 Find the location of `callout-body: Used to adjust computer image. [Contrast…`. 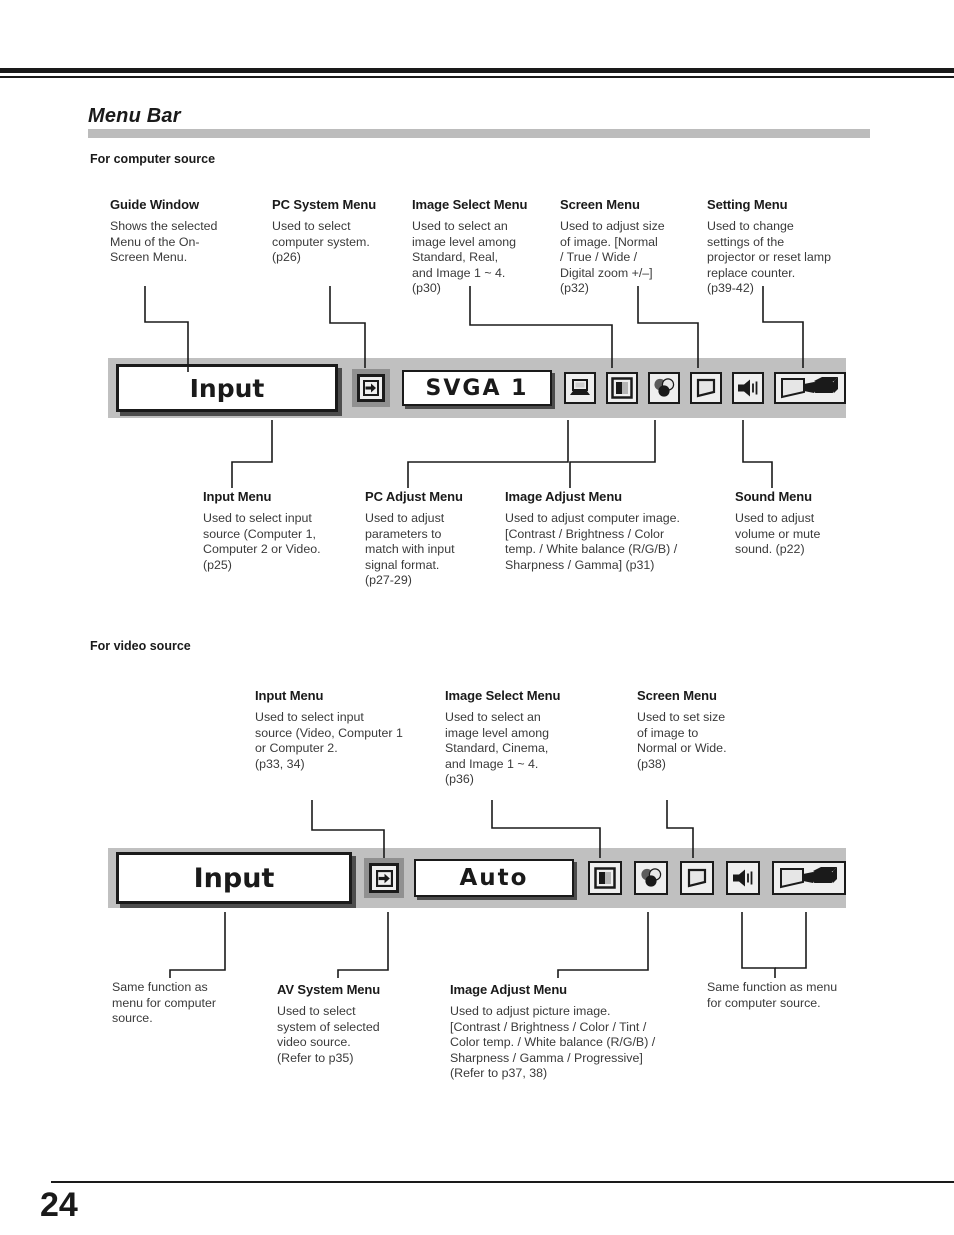

callout-body: Used to adjust computer image. [Contrast… is located at coordinates (592, 541).